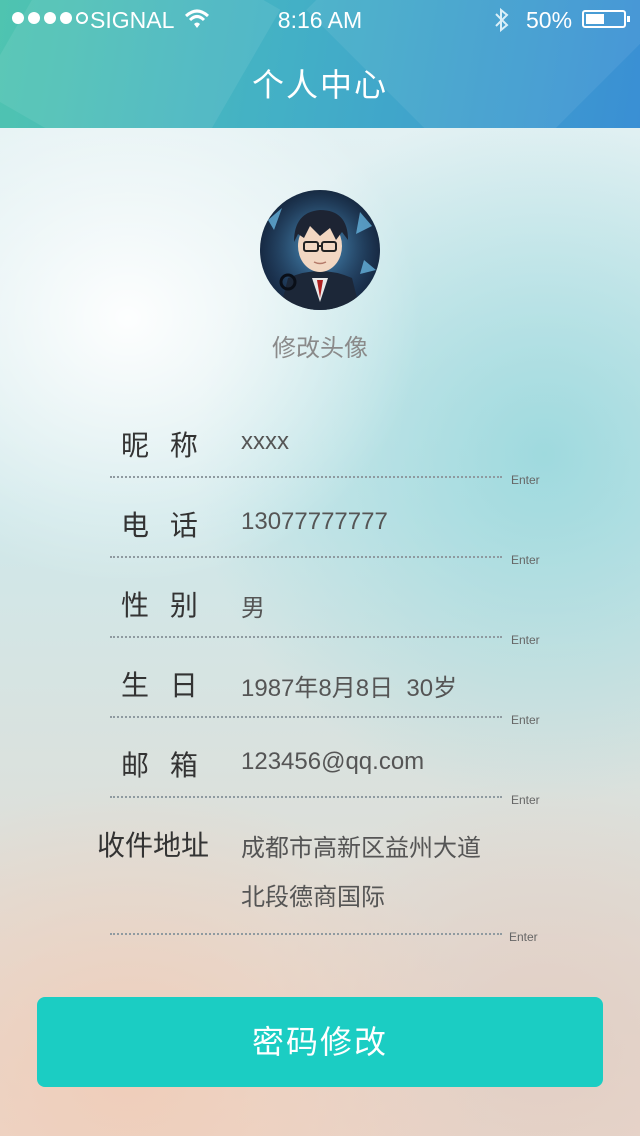 The image size is (640, 1136). What do you see at coordinates (525, 800) in the screenshot?
I see `email-enter-button: Enter` at bounding box center [525, 800].